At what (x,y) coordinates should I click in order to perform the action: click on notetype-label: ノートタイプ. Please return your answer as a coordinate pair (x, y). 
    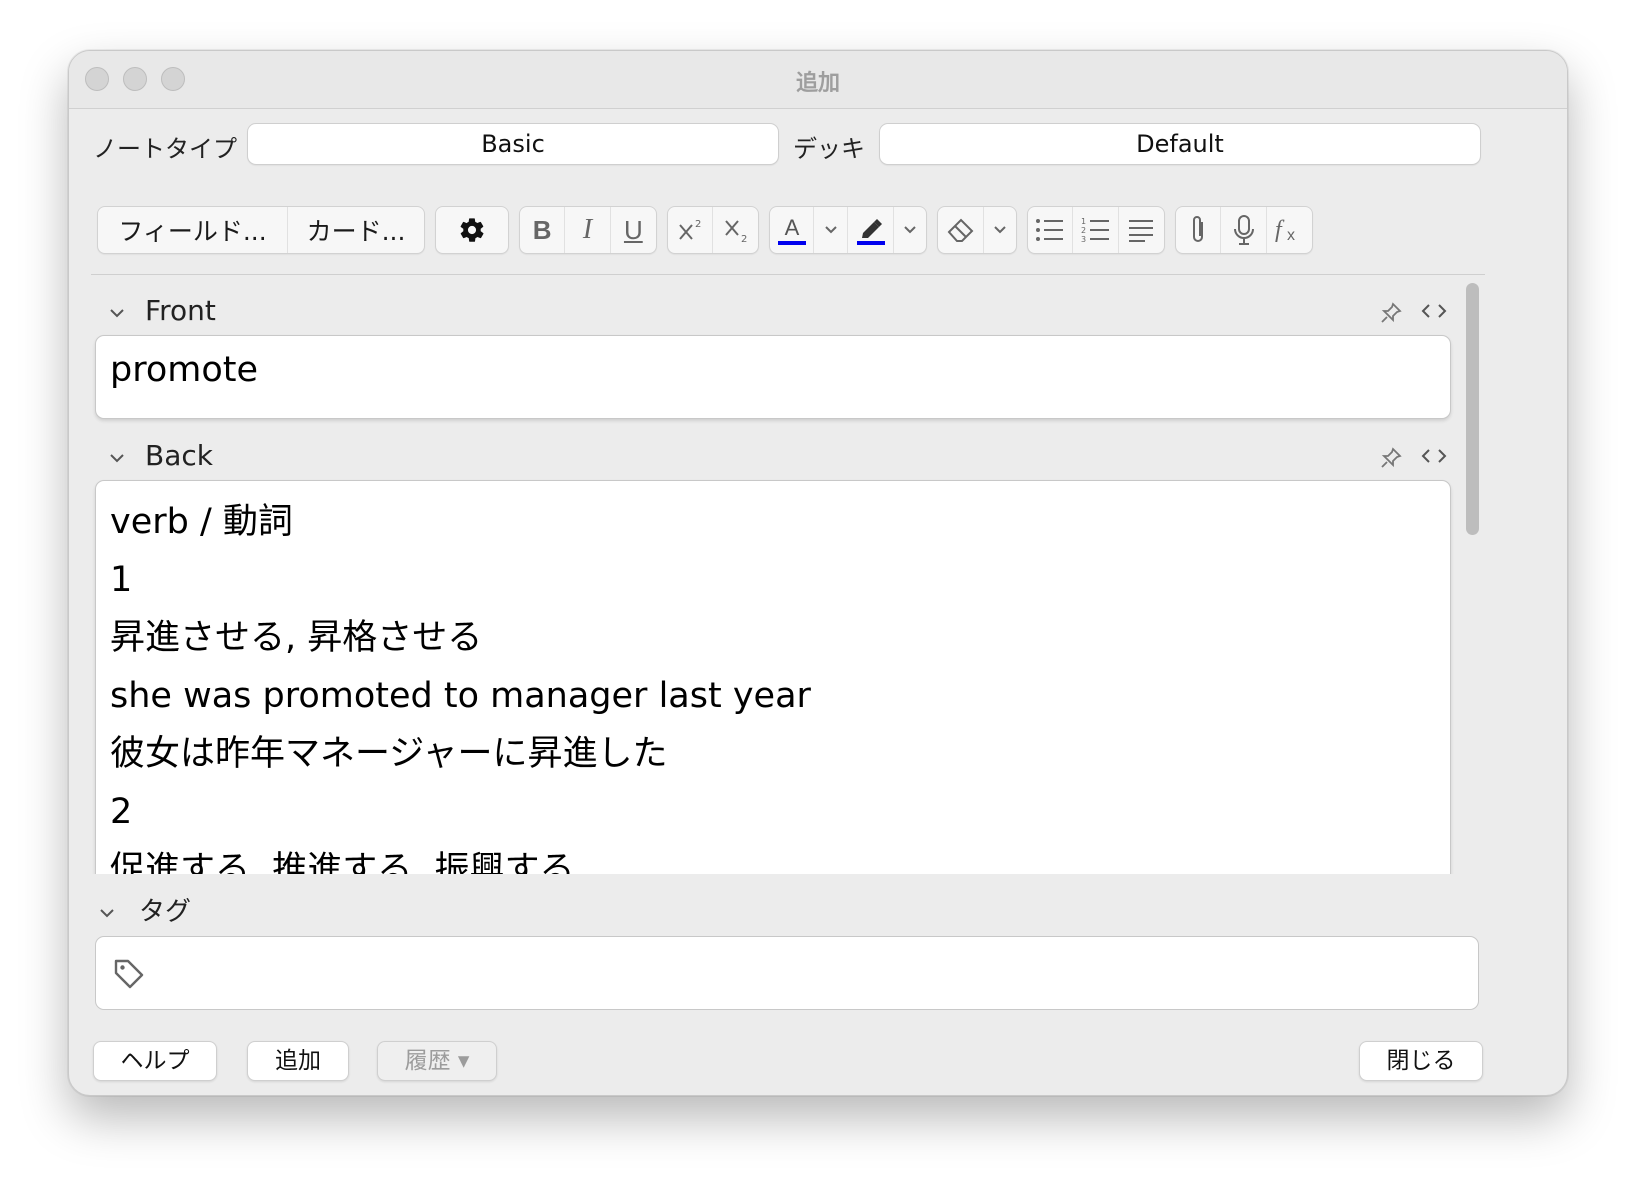
    Looking at the image, I should click on (165, 149).